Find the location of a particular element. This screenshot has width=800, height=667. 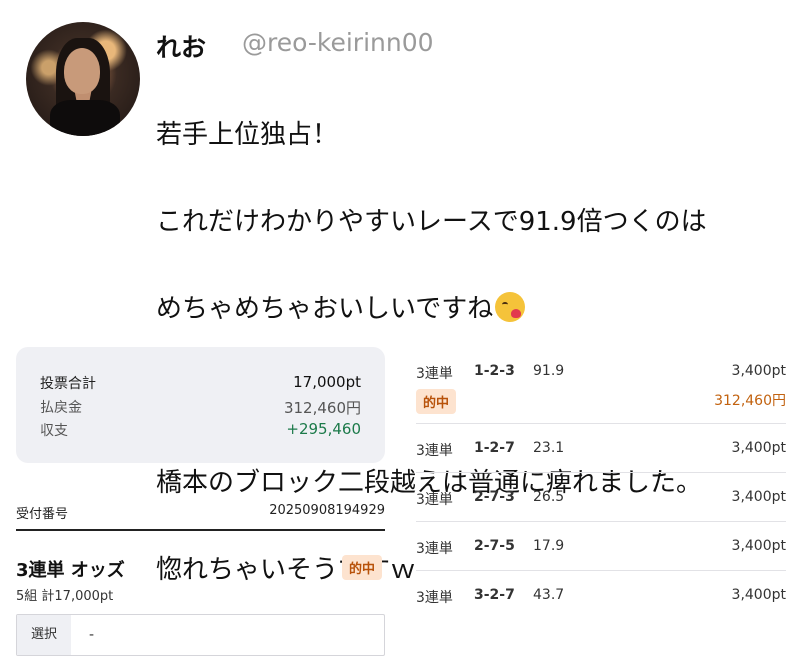

bet-row: 3連単 2-7-3 26.5 3,400pt is located at coordinates (601, 497).